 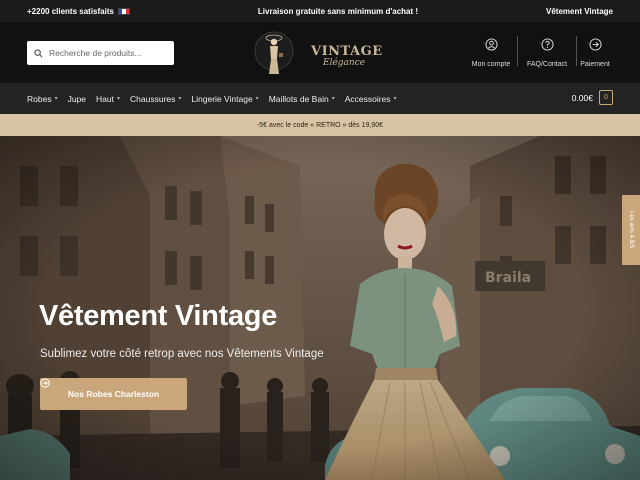 I want to click on promo-banner: -5€ avec le code « RETRO » dès 19,90€, so click(x=320, y=125).